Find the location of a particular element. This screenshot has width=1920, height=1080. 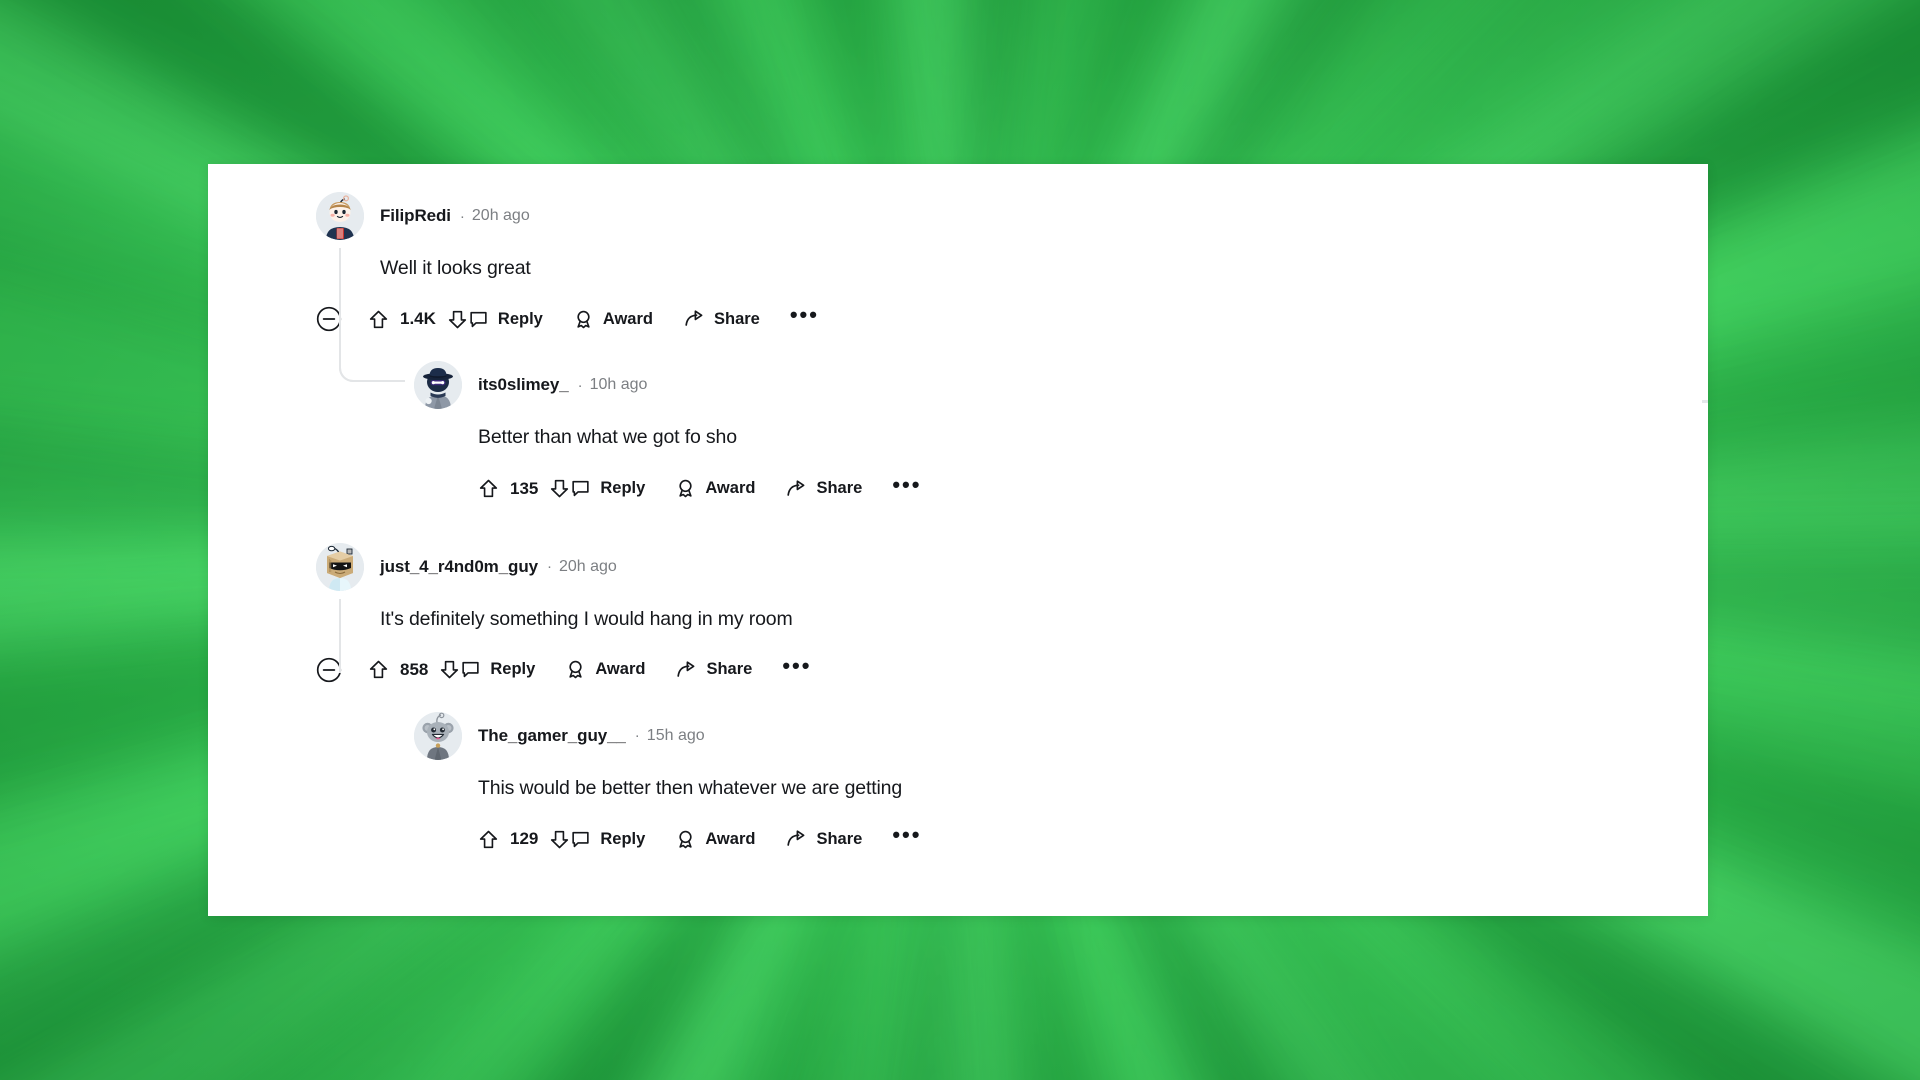

avatar-snoo-gray-koala is located at coordinates (438, 735).